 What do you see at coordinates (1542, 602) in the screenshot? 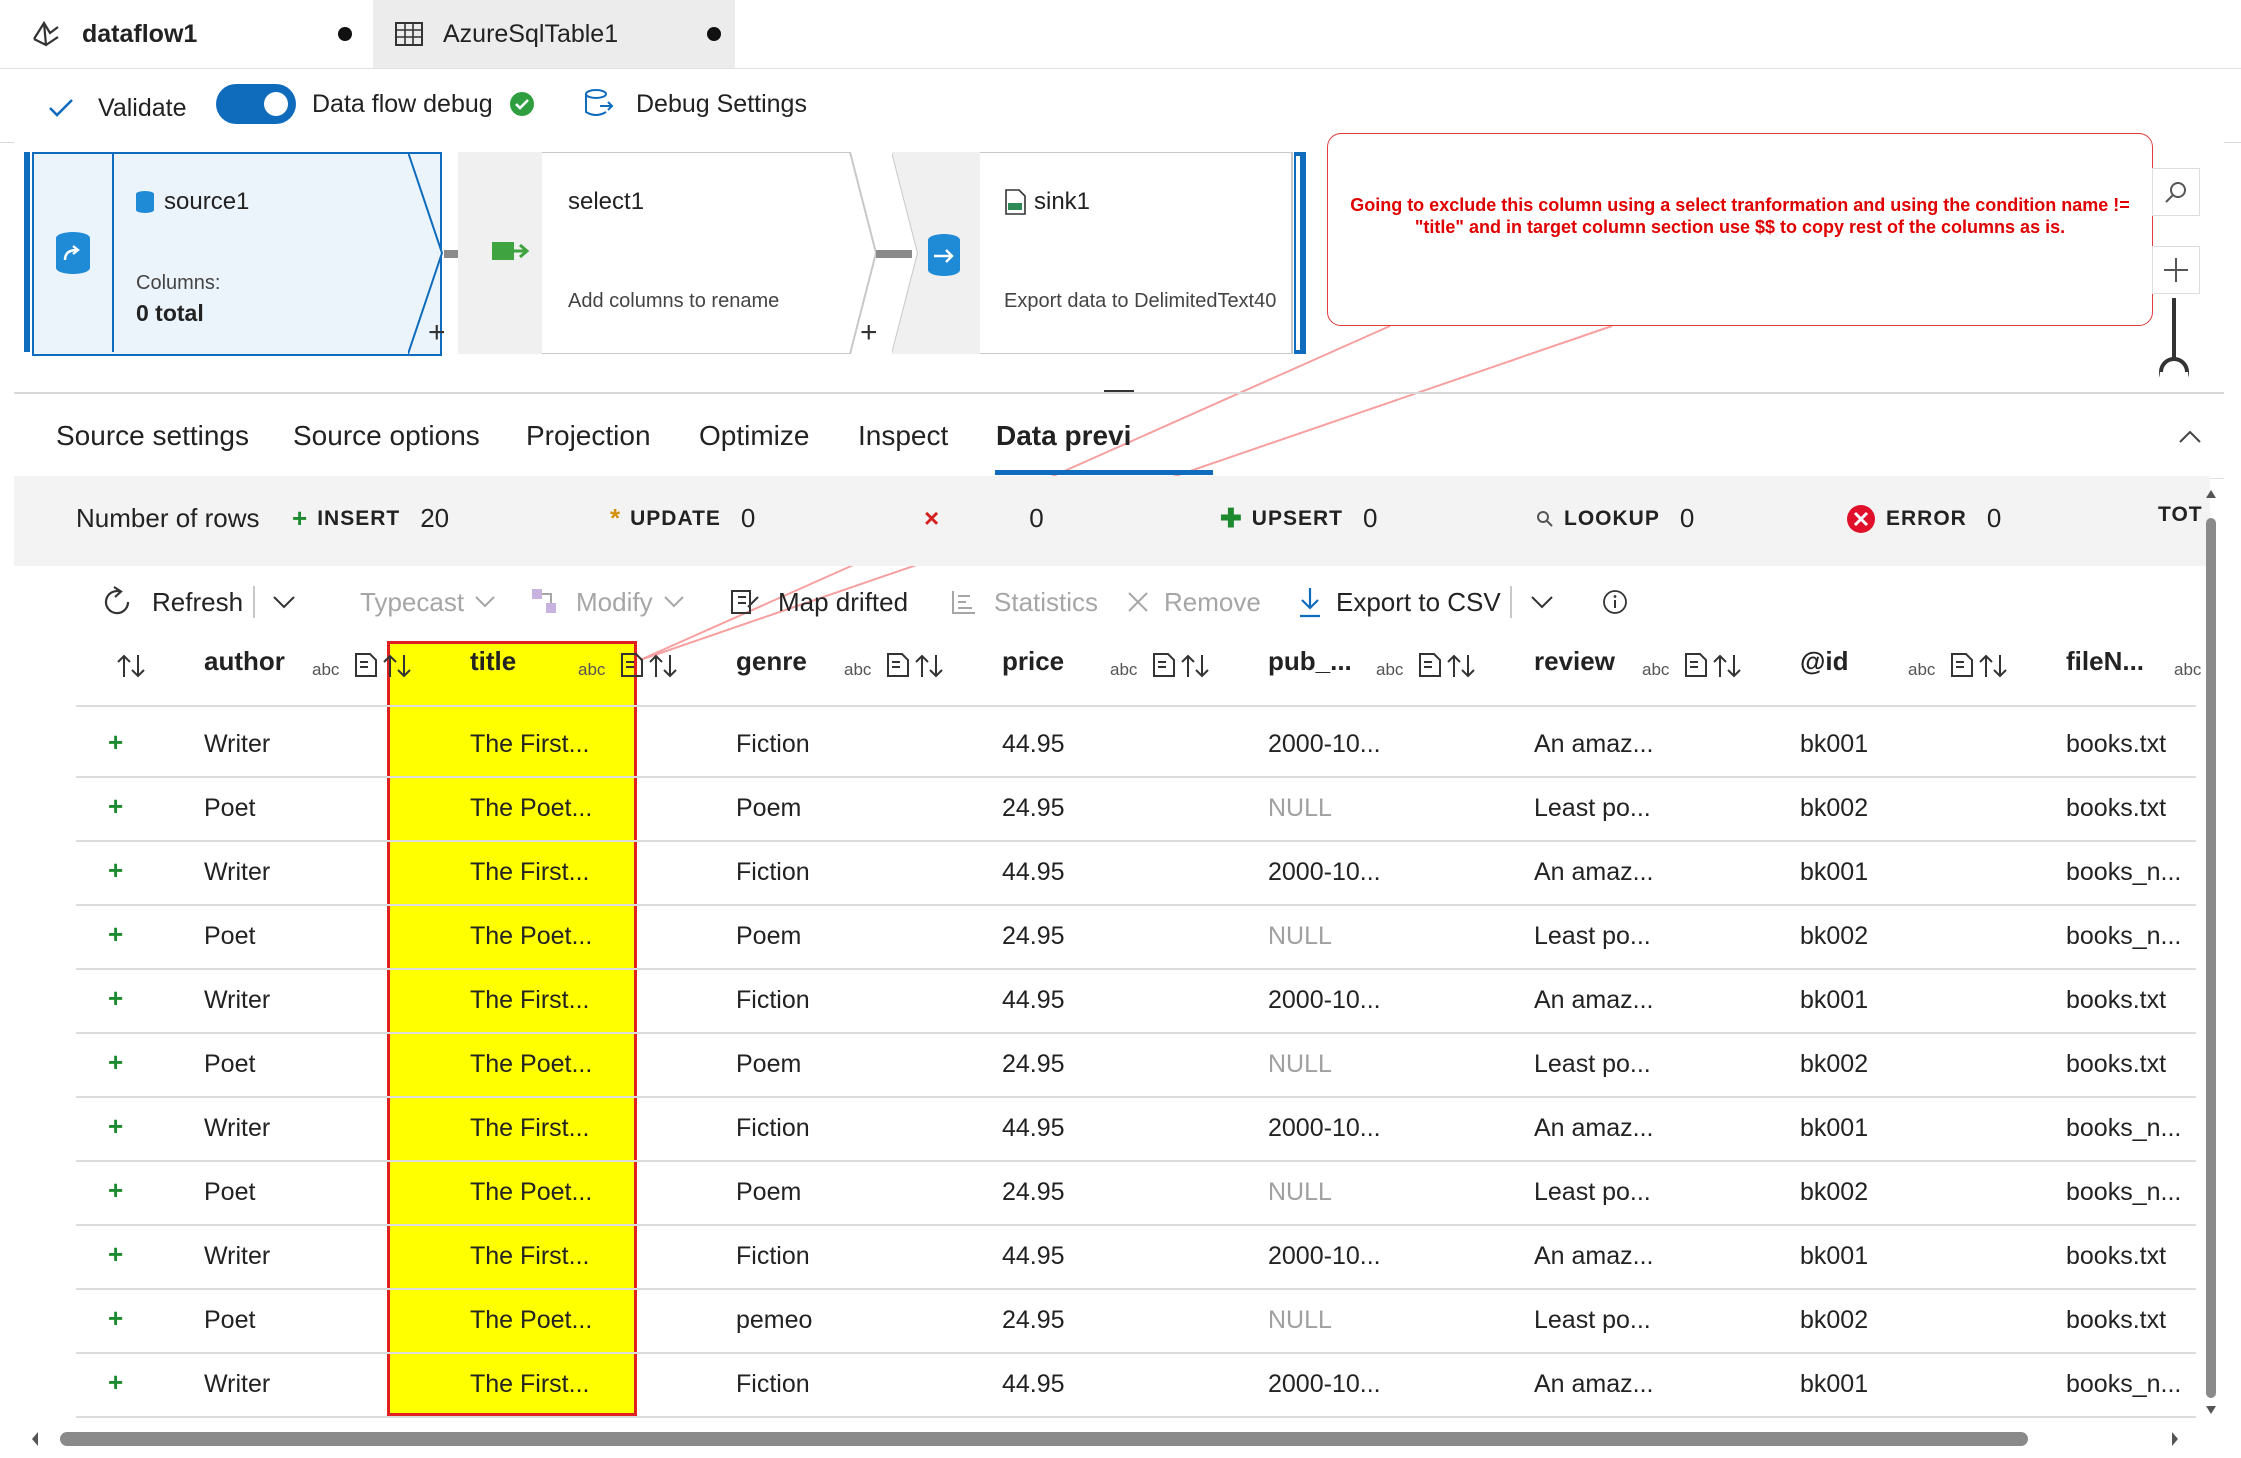
I see `export-options-chevron` at bounding box center [1542, 602].